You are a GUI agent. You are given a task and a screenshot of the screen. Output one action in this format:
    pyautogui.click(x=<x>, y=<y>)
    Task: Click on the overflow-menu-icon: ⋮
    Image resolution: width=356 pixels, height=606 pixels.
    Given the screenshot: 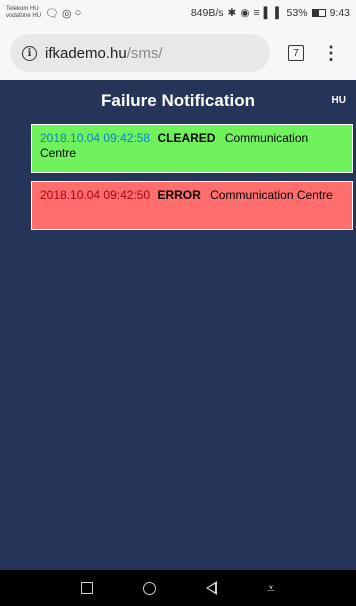 What is the action you would take?
    pyautogui.click(x=331, y=53)
    